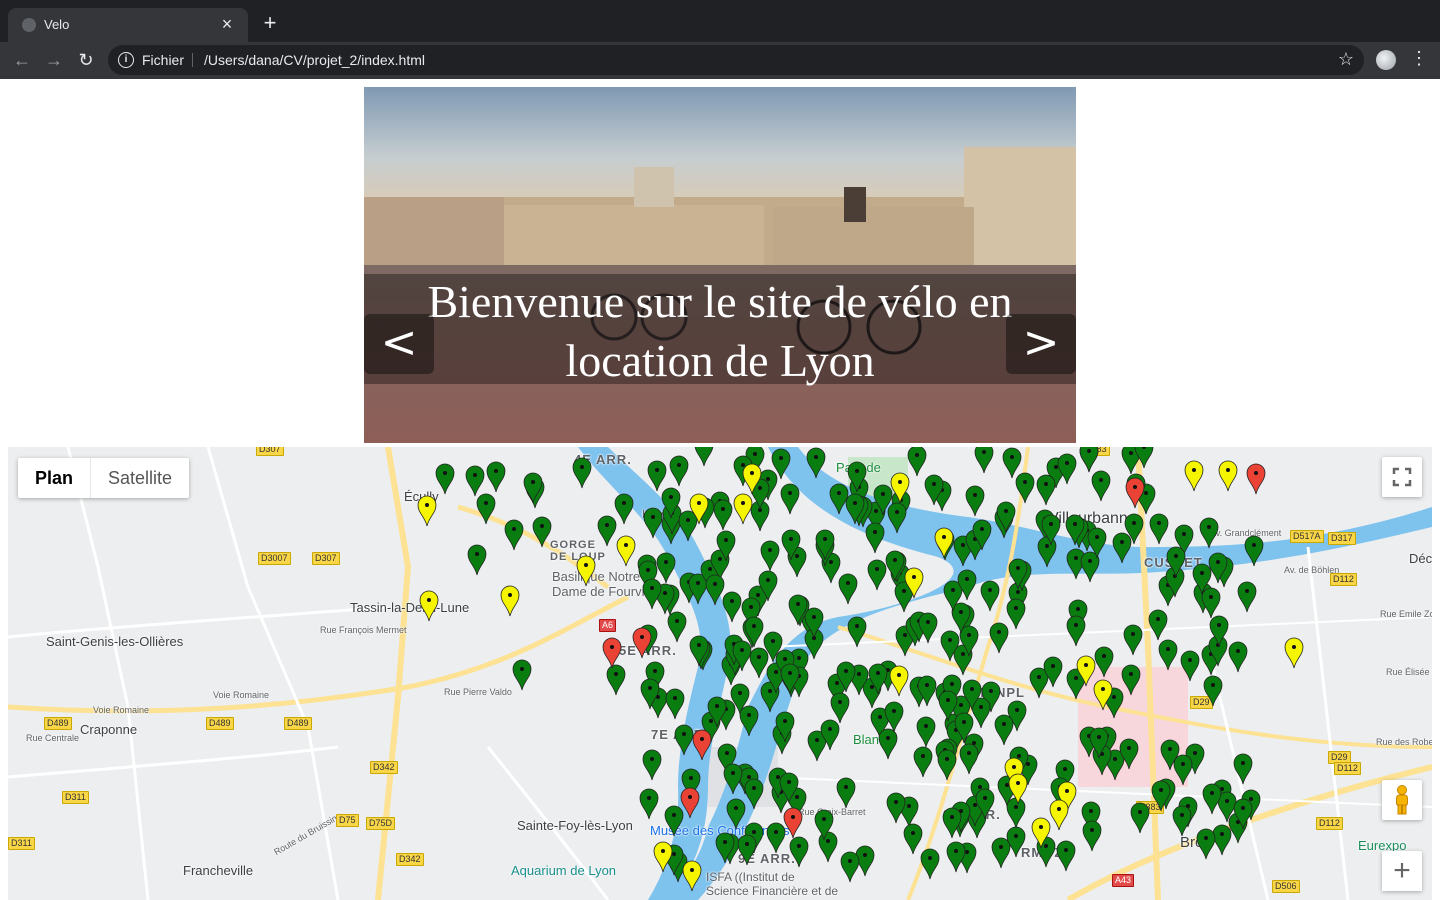 This screenshot has height=900, width=1440. Describe the element at coordinates (270, 23) in the screenshot. I see `new-tab-button: +` at that location.